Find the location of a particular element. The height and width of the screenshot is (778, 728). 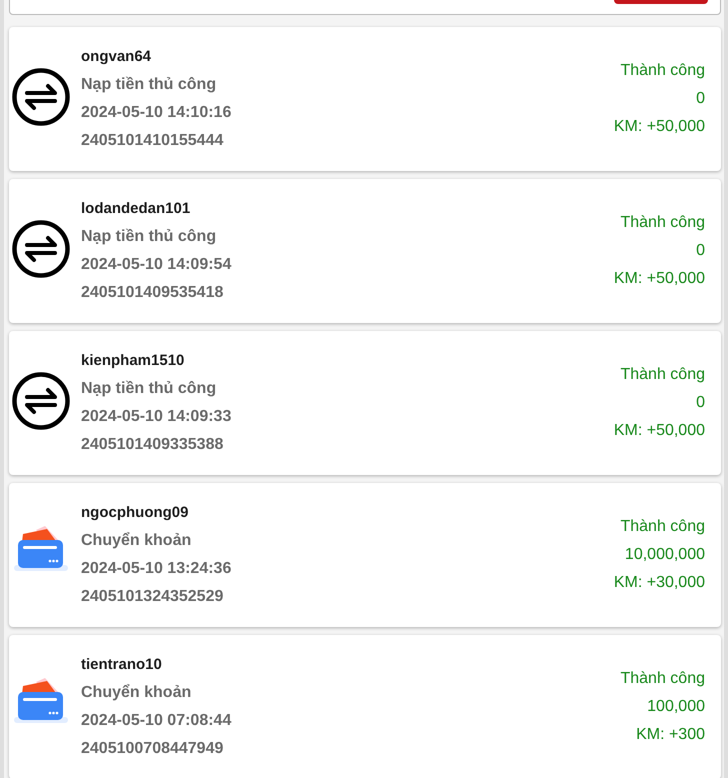

code-text: 2405101410155444 is located at coordinates (152, 141).